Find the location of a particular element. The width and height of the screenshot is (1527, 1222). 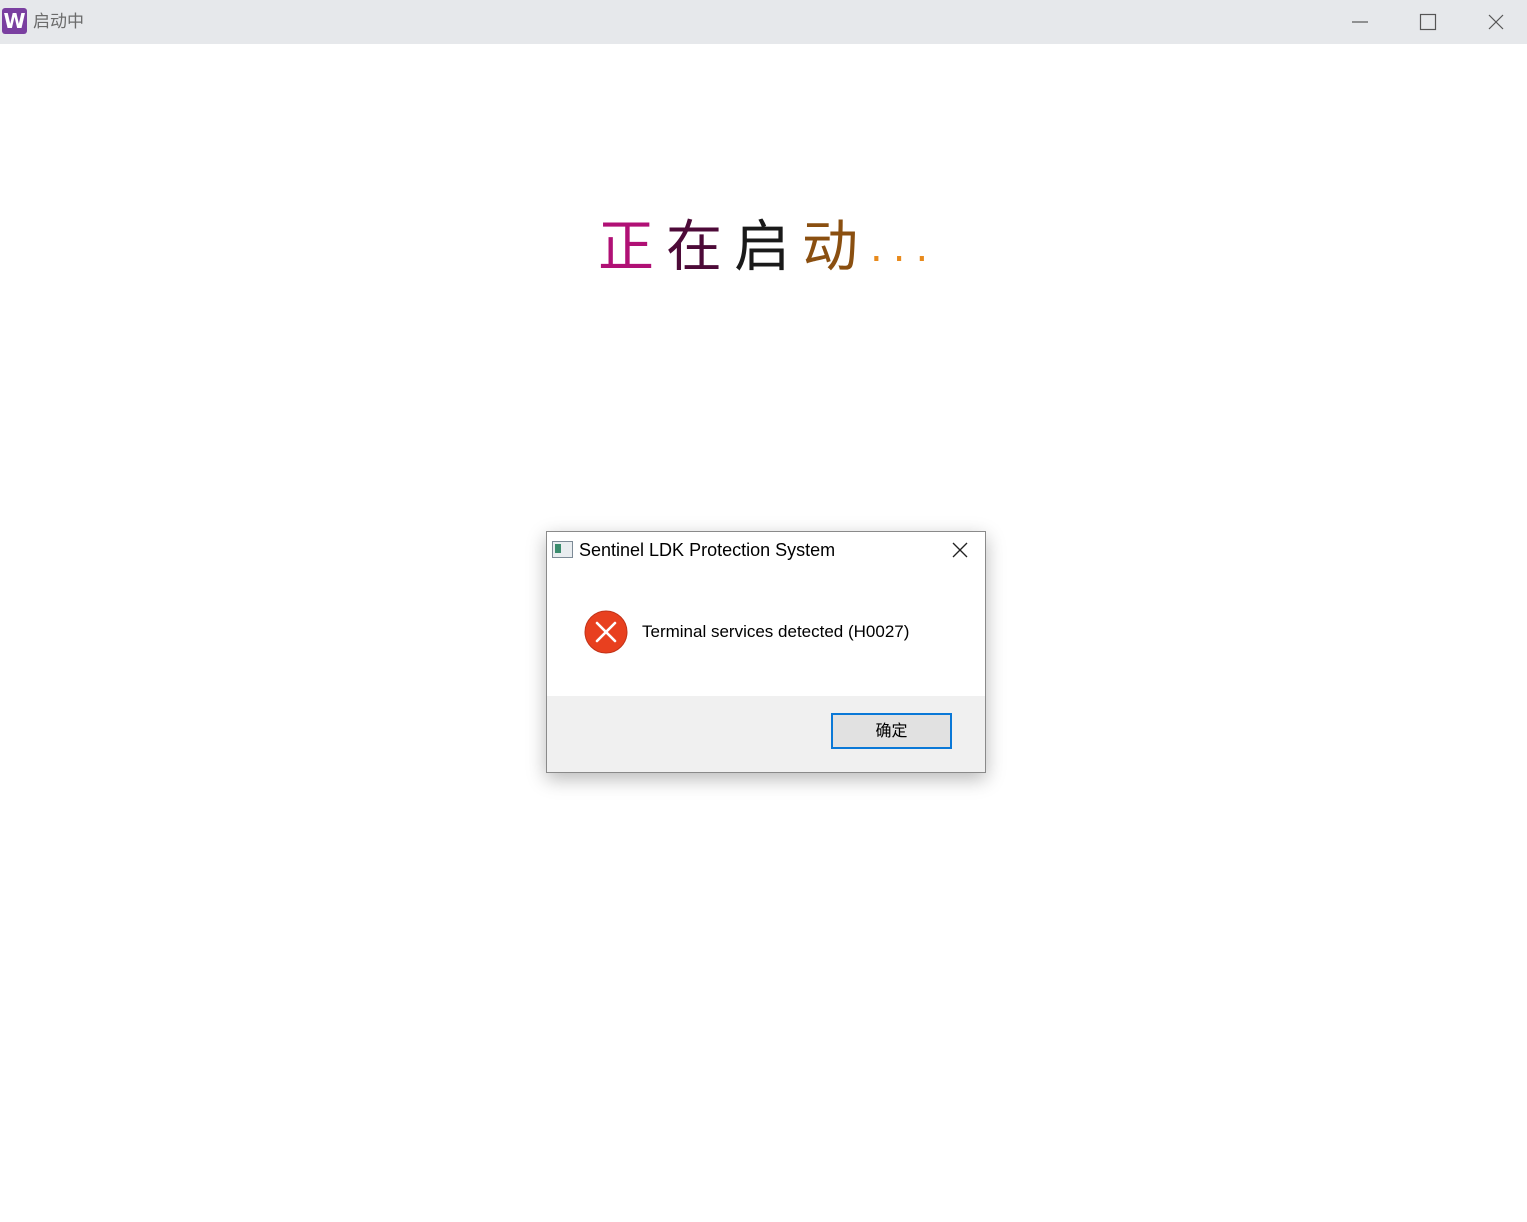

ok-button: 确定 is located at coordinates (891, 731).